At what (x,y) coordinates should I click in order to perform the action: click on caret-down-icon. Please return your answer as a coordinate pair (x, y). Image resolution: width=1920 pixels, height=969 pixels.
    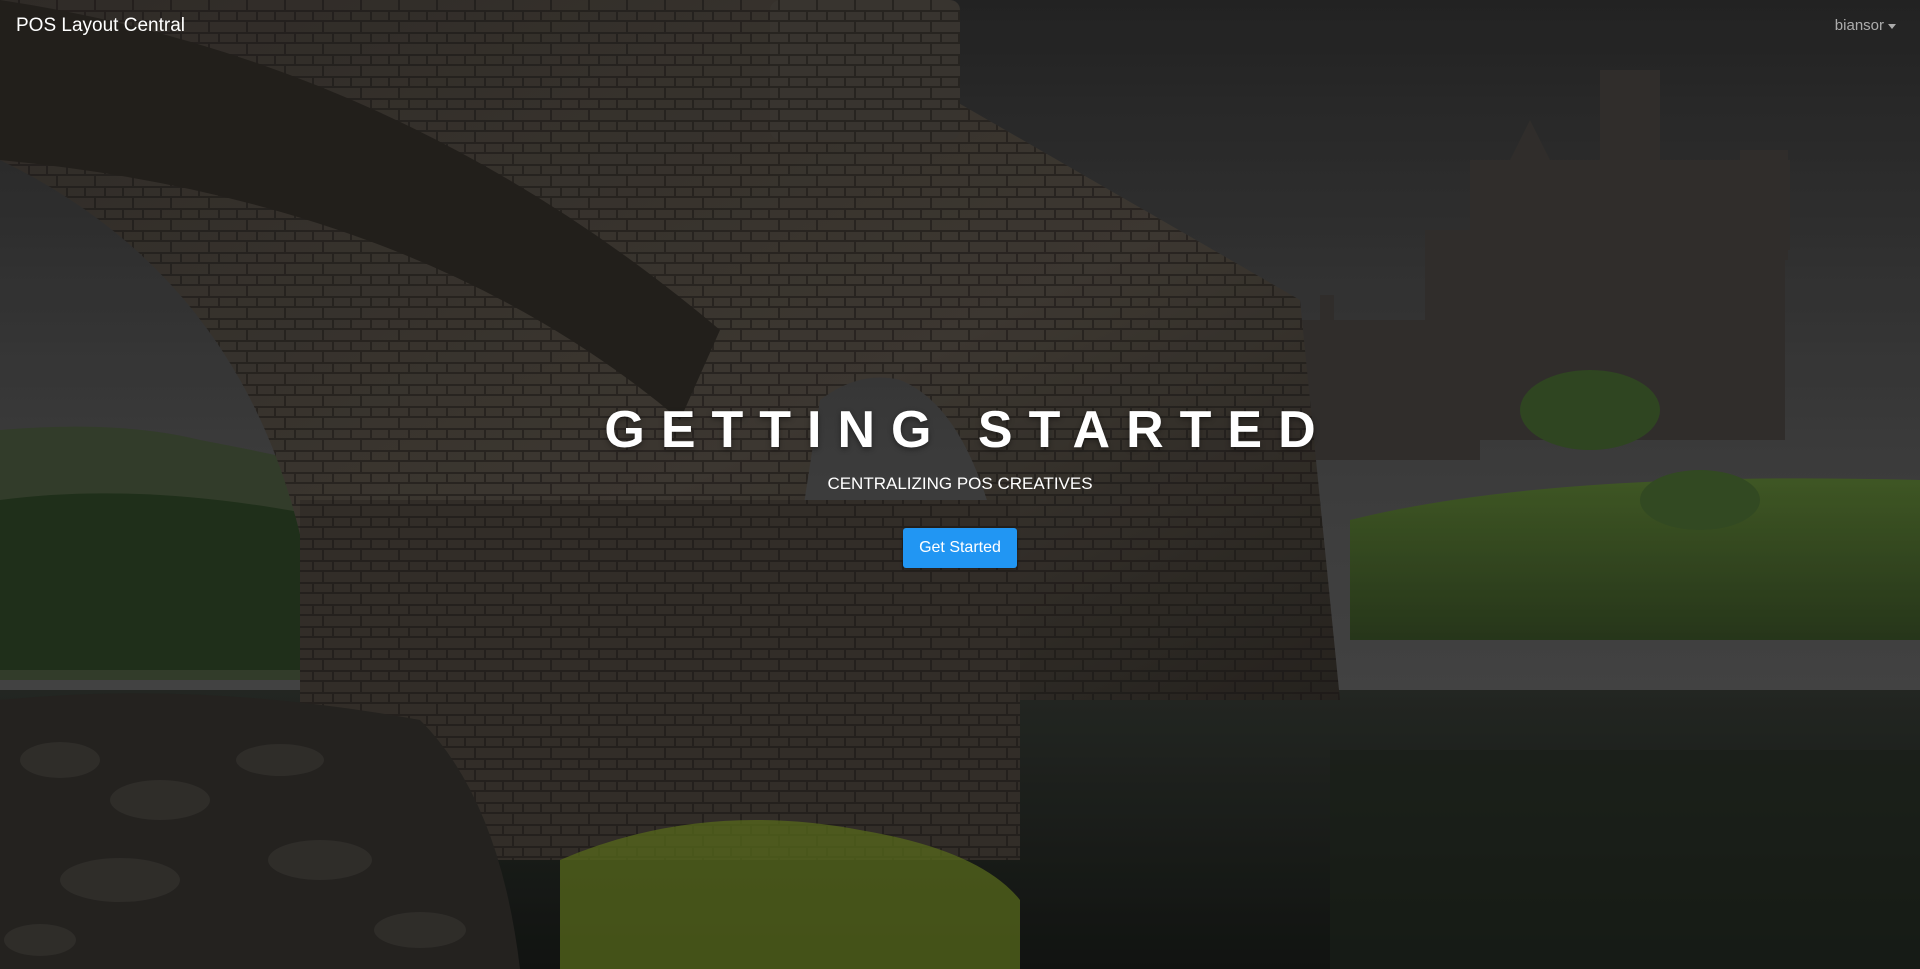
    Looking at the image, I should click on (1892, 26).